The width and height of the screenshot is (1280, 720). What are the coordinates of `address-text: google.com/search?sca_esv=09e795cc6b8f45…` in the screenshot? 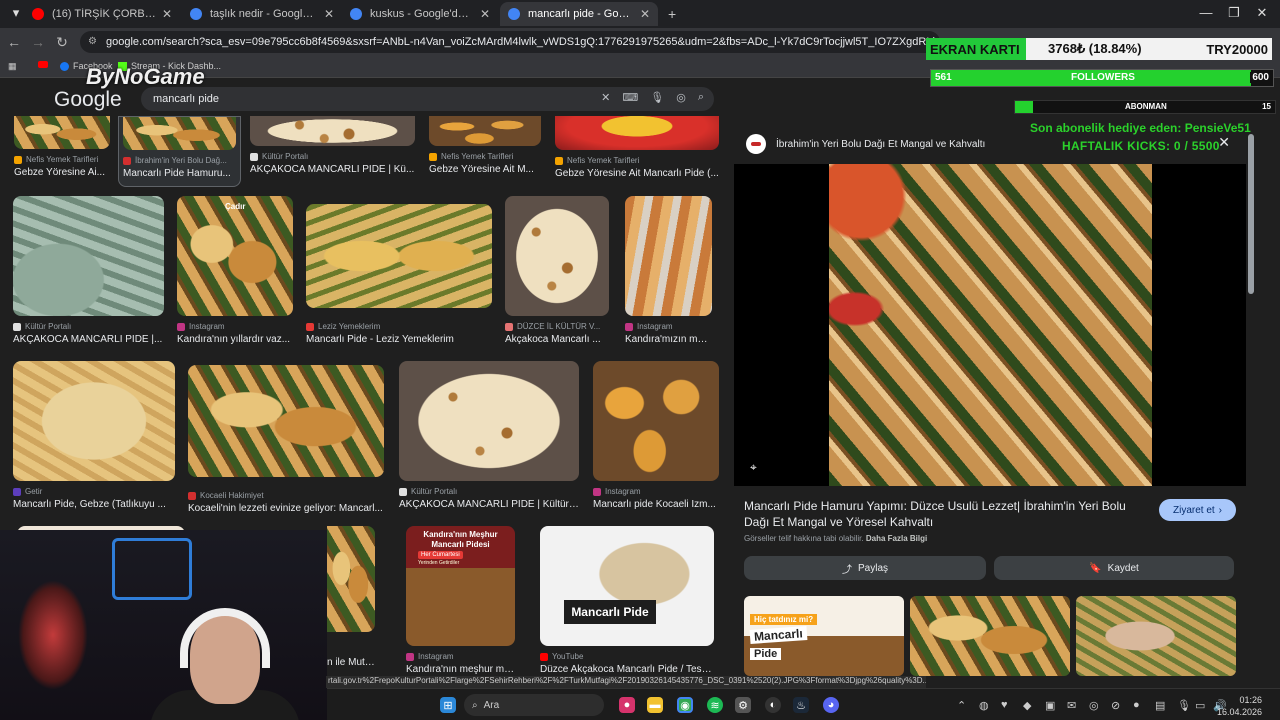 It's located at (523, 42).